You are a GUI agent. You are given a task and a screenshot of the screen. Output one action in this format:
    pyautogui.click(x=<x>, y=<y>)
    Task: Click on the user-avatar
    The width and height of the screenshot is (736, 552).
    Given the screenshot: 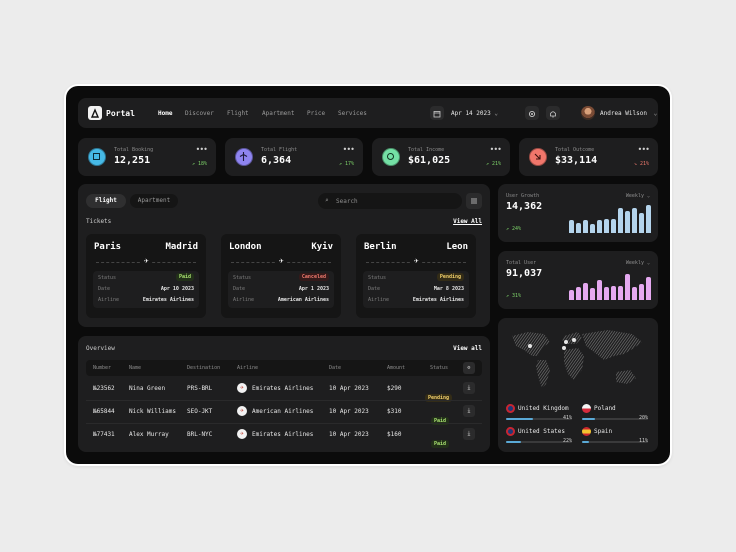 What is the action you would take?
    pyautogui.click(x=588, y=113)
    